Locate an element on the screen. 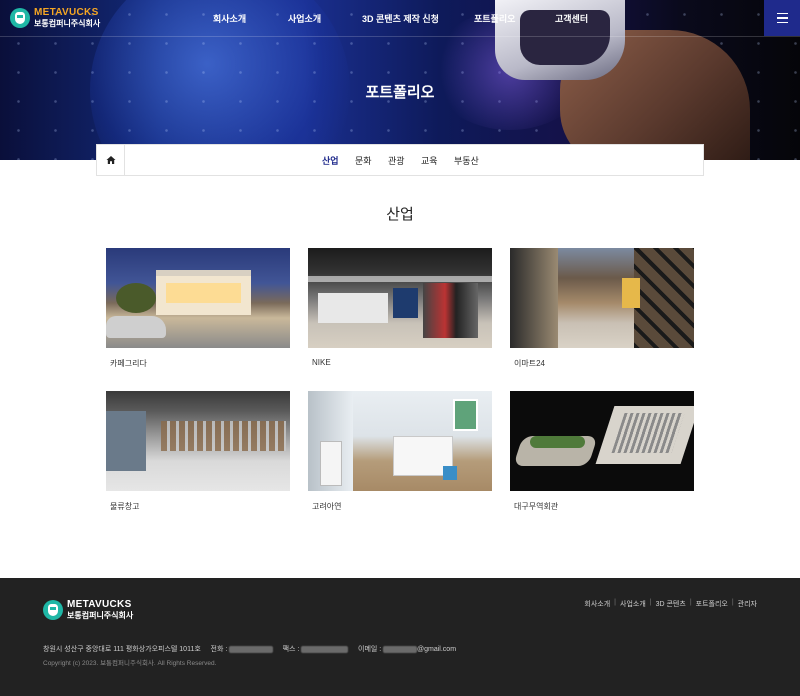 The width and height of the screenshot is (800, 696). footer-link-3d-content: 3D 콘텐츠 is located at coordinates (671, 604).